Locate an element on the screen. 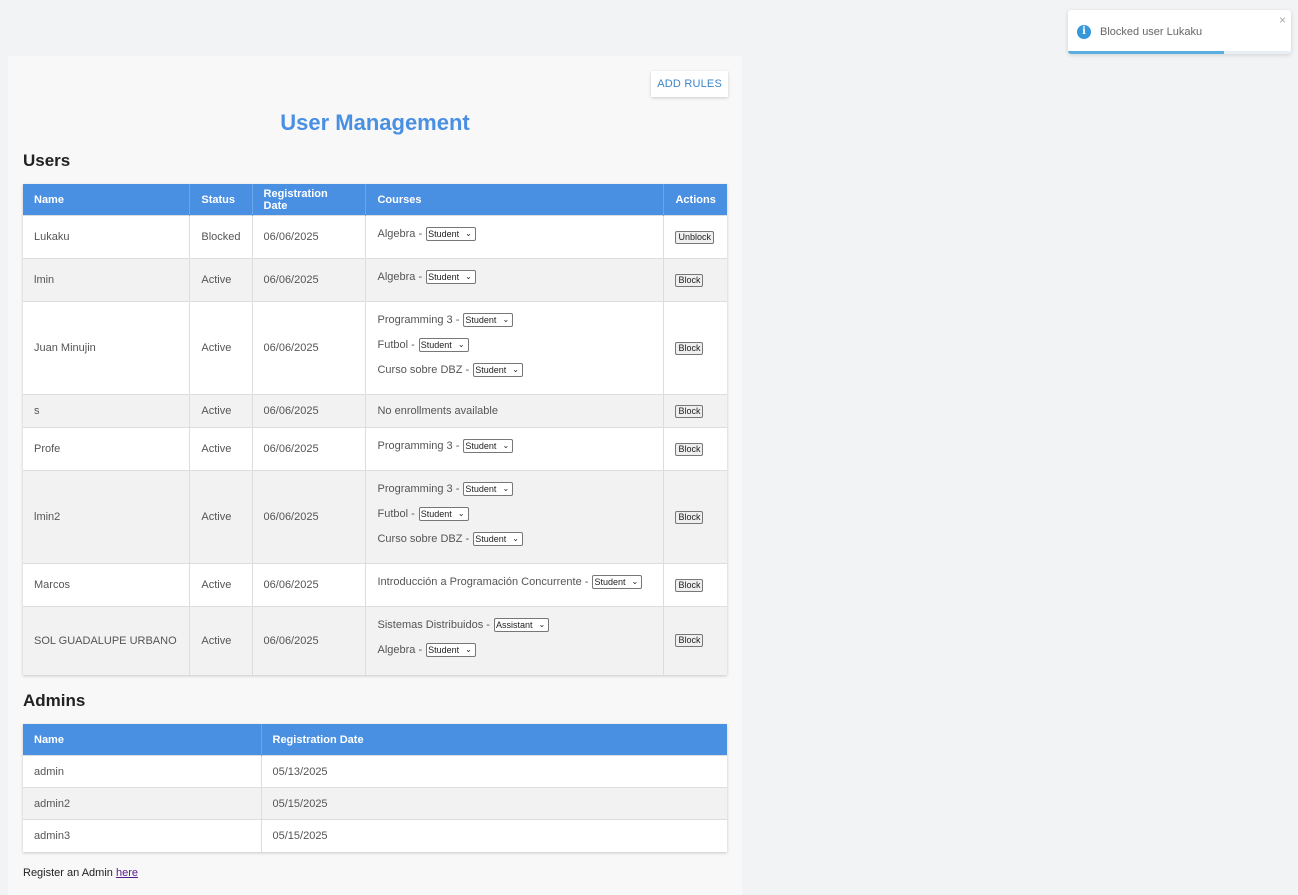 The image size is (1298, 895). table-row: admin2 05/15/2025 is located at coordinates (375, 803).